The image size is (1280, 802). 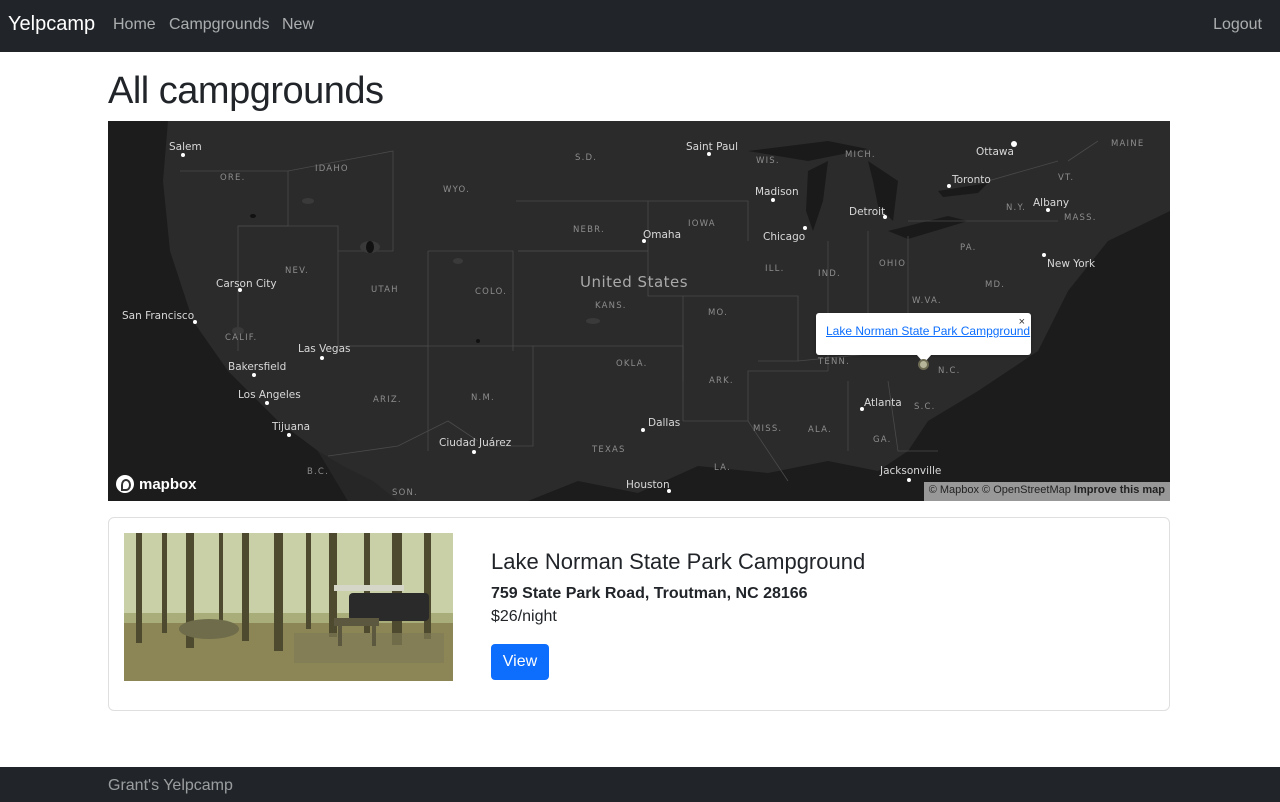 I want to click on city-label: San Francisco, so click(x=158, y=316).